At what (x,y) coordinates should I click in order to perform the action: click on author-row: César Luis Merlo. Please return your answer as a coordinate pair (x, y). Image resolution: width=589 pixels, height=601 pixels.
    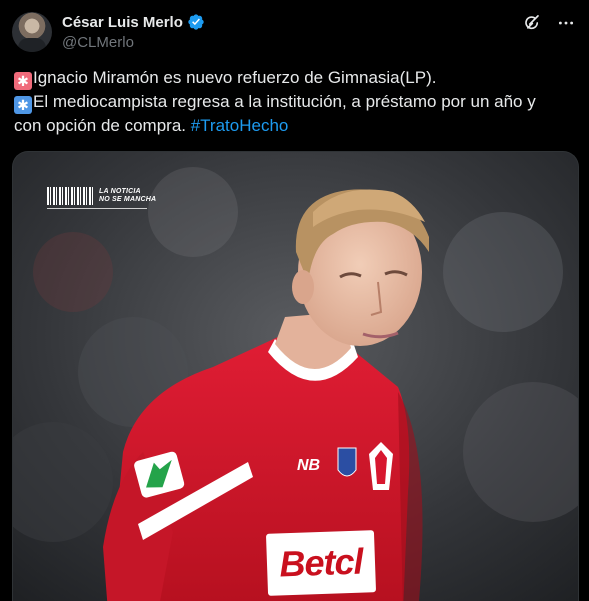
    Looking at the image, I should click on (133, 22).